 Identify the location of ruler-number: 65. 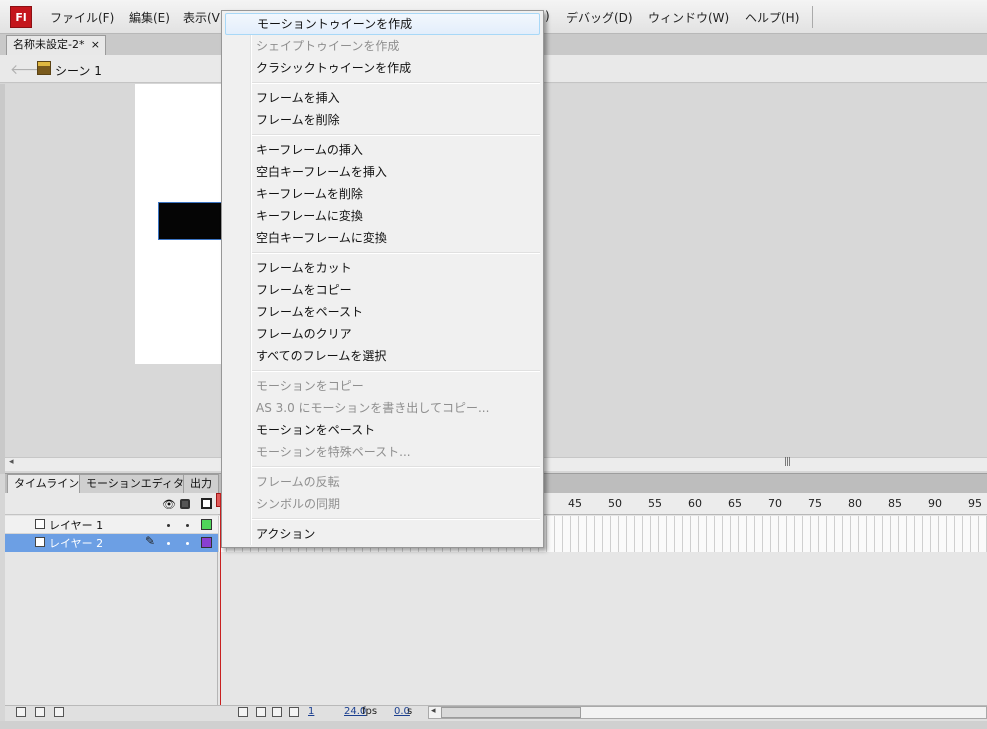
(735, 503).